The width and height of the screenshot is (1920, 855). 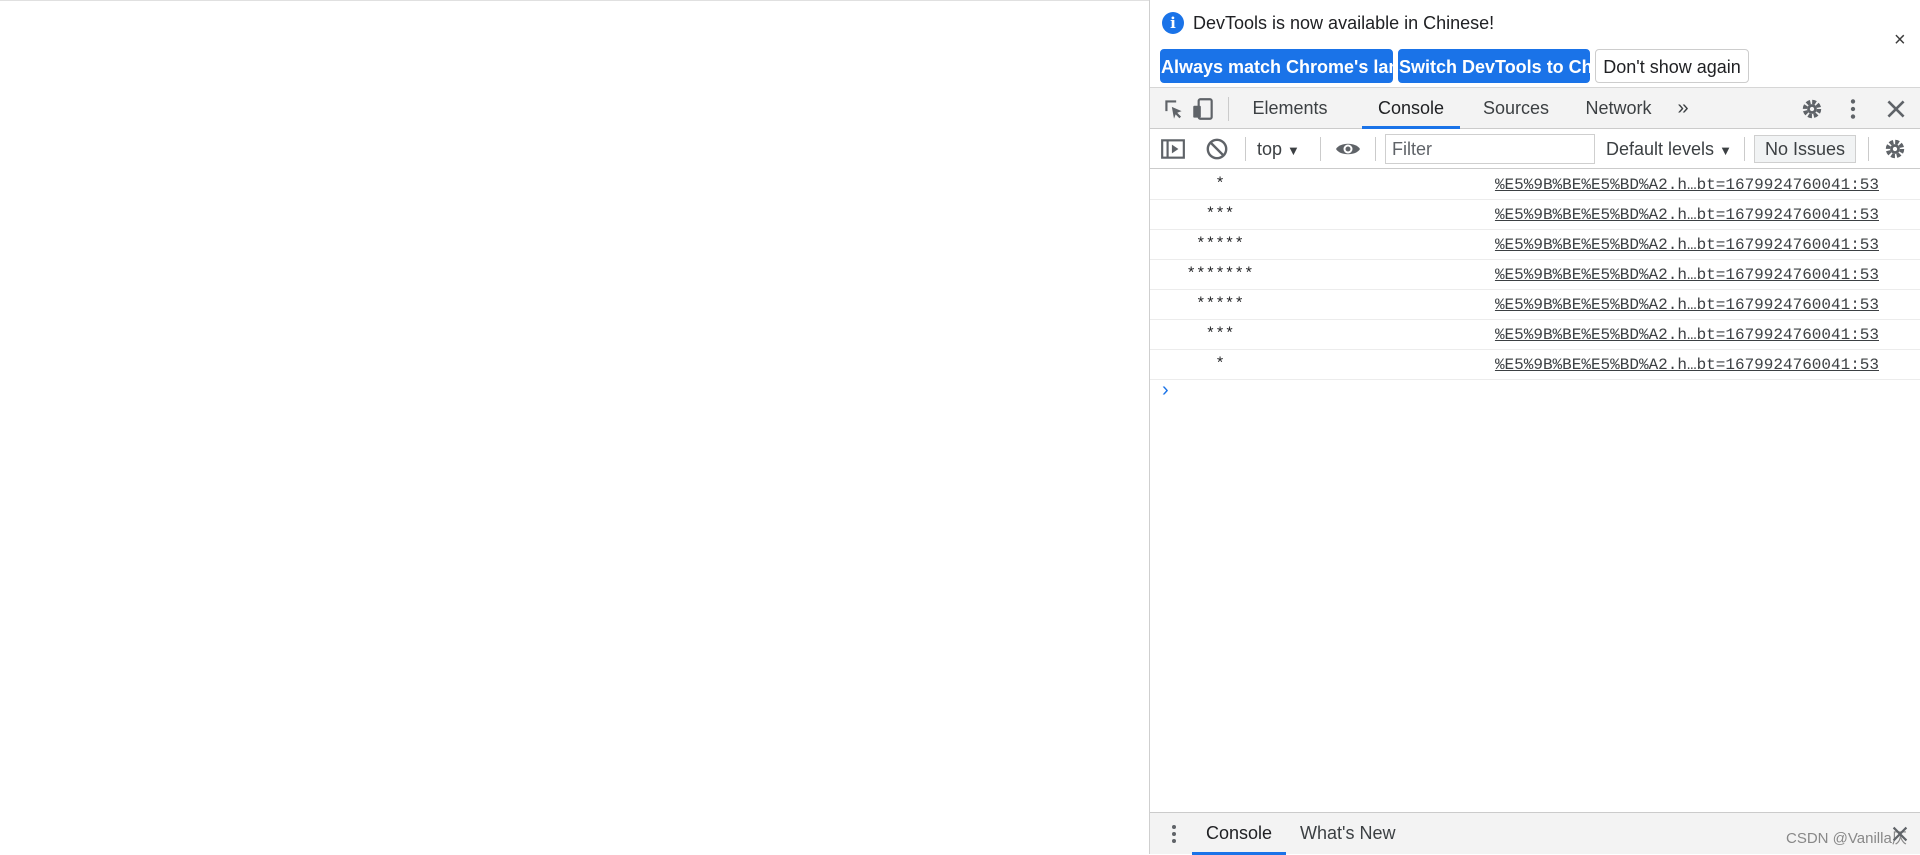 What do you see at coordinates (1174, 109) in the screenshot?
I see `inspect-element-icon` at bounding box center [1174, 109].